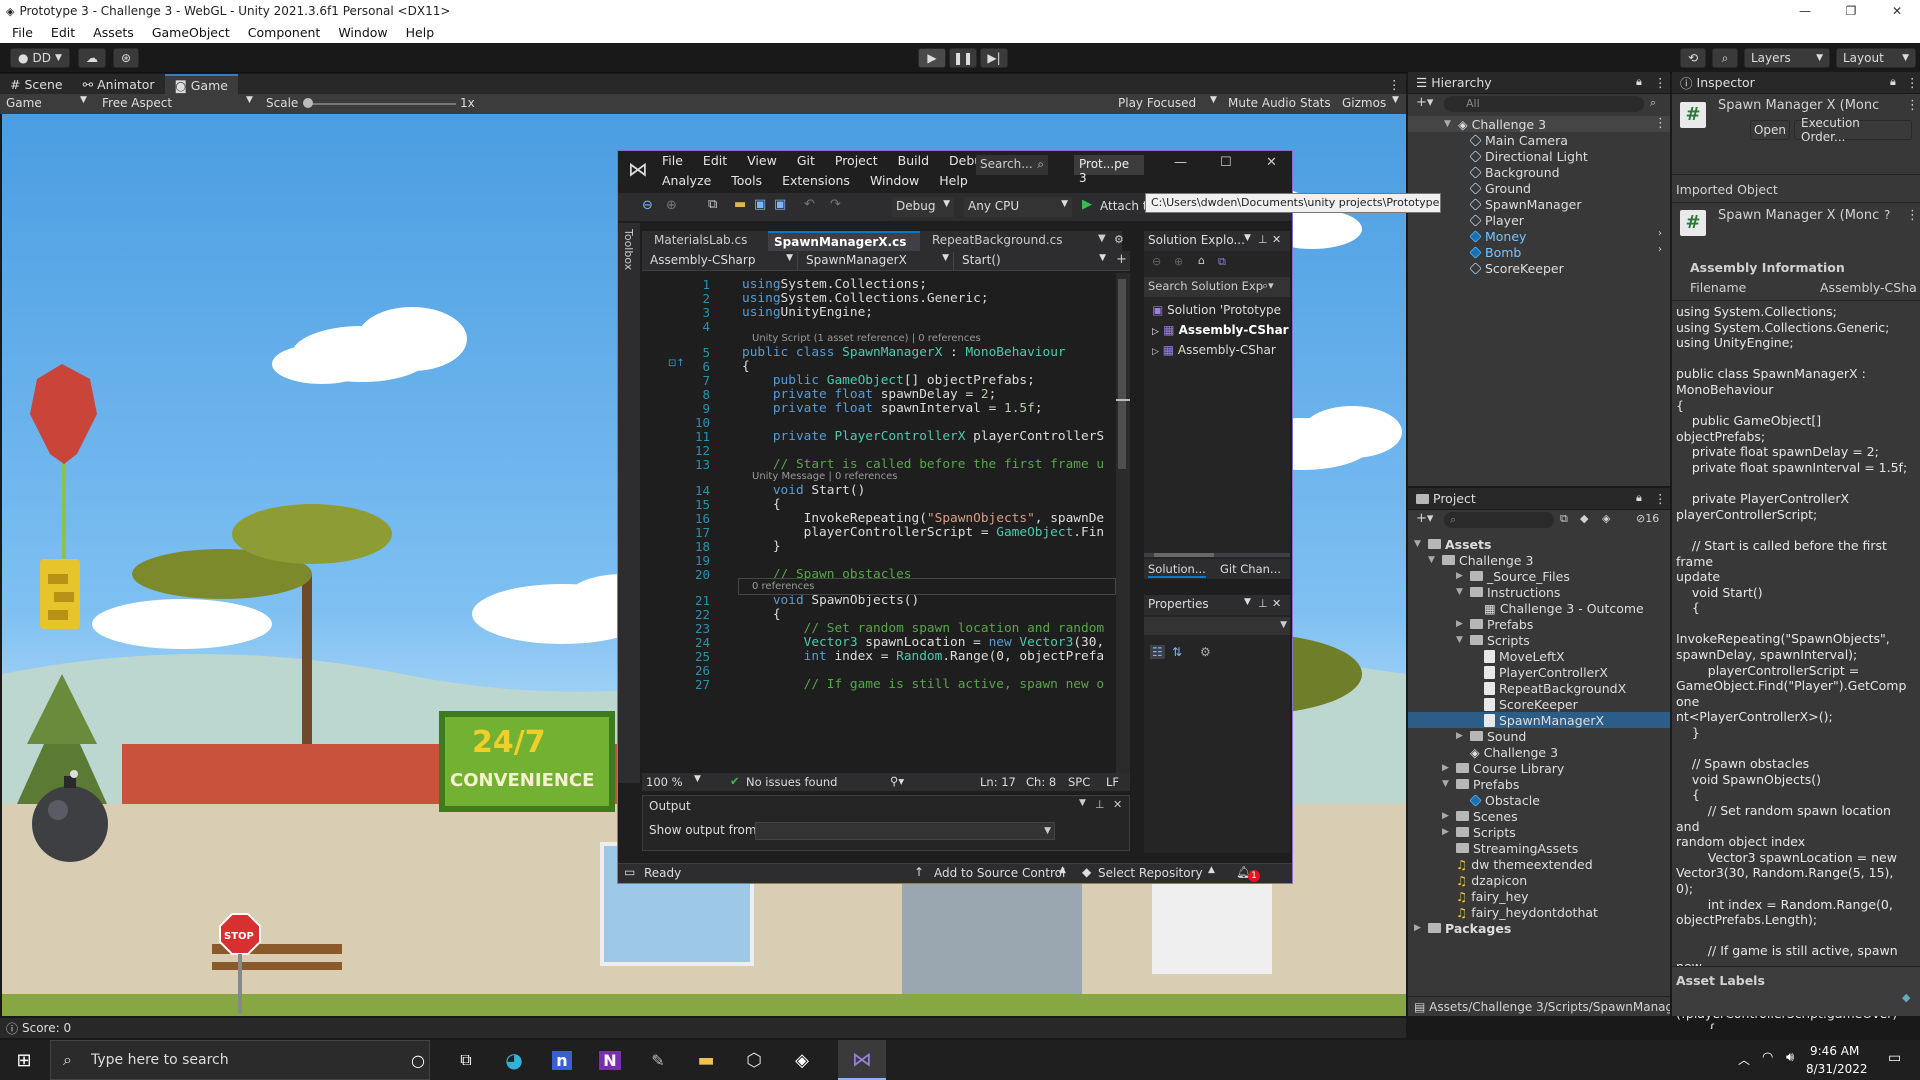 This screenshot has height=1080, width=1920. I want to click on menu-help: Help, so click(420, 32).